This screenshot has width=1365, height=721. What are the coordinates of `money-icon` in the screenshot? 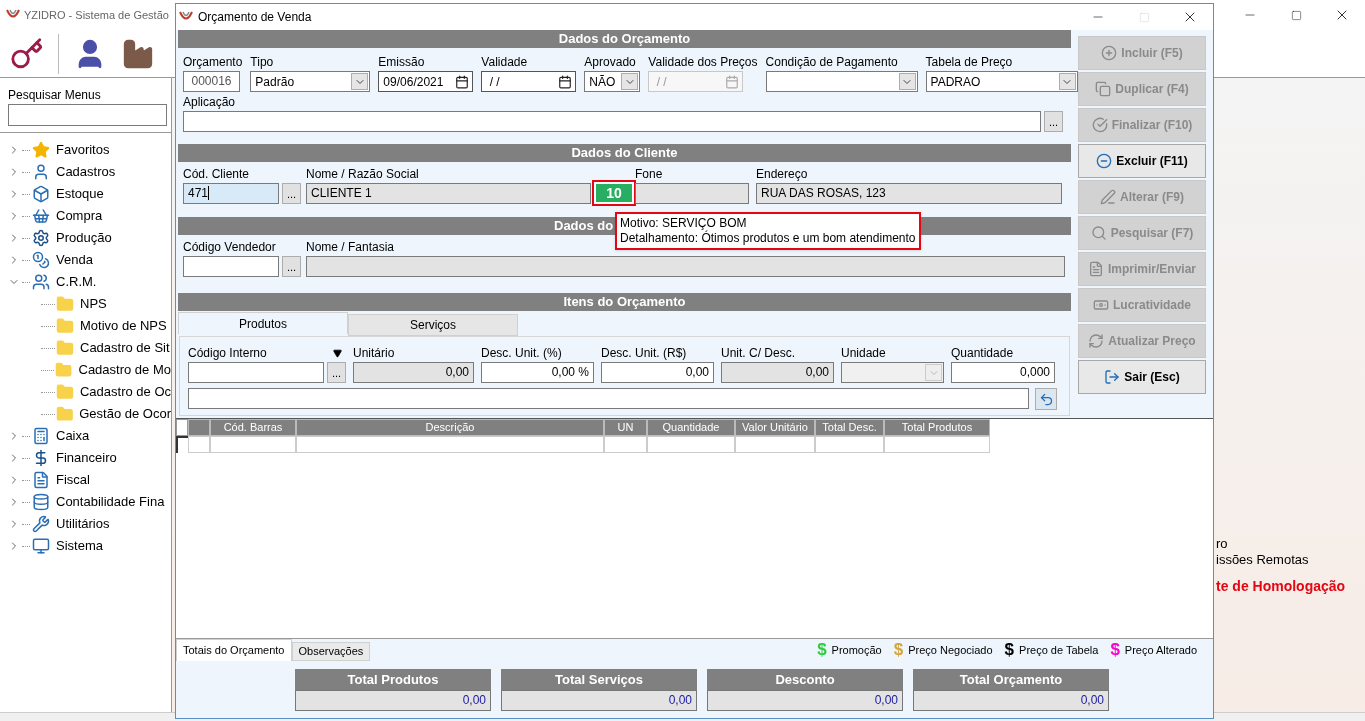 It's located at (1101, 305).